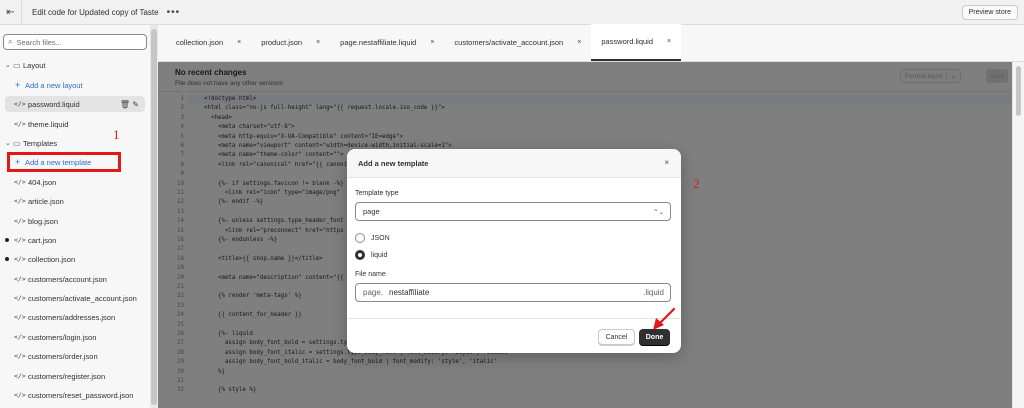  I want to click on tab-product-json: product.json ×, so click(290, 42).